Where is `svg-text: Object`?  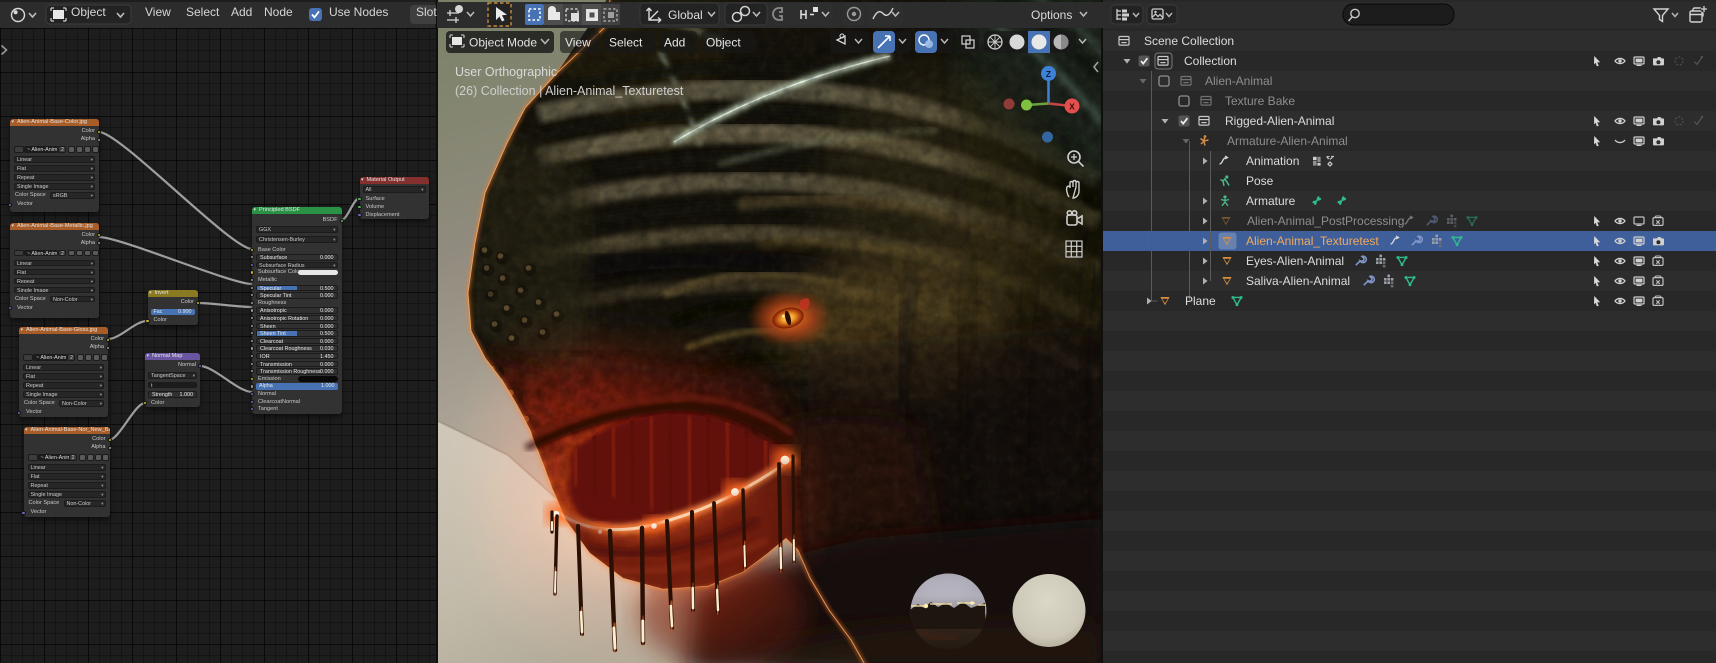 svg-text: Object is located at coordinates (723, 43).